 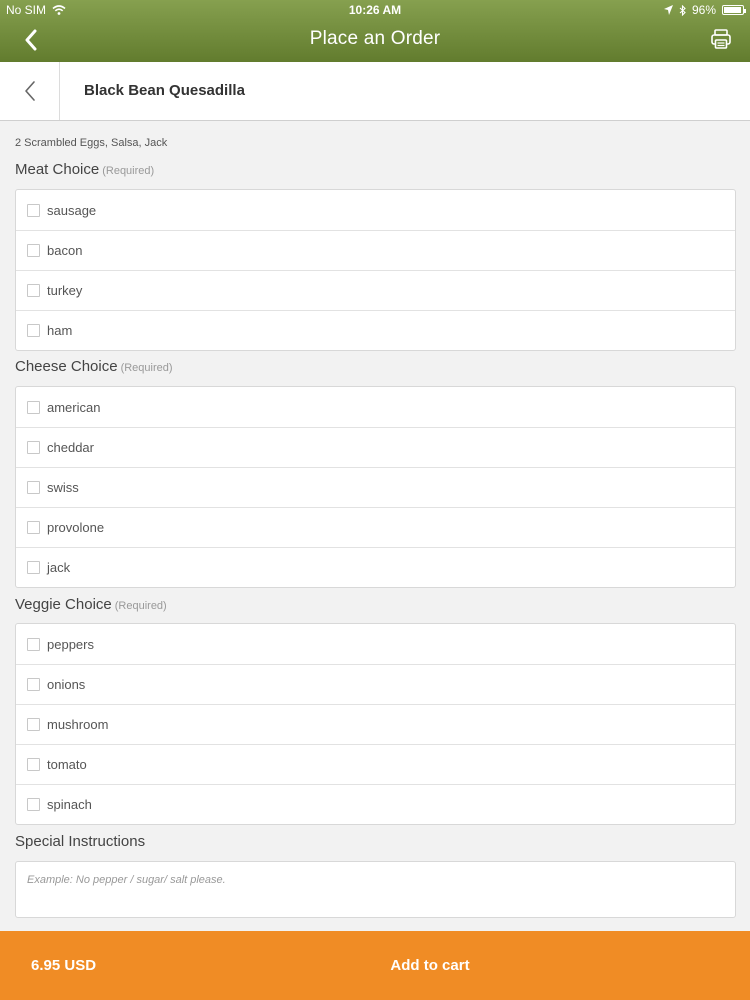 I want to click on option-label: turkey, so click(x=65, y=290).